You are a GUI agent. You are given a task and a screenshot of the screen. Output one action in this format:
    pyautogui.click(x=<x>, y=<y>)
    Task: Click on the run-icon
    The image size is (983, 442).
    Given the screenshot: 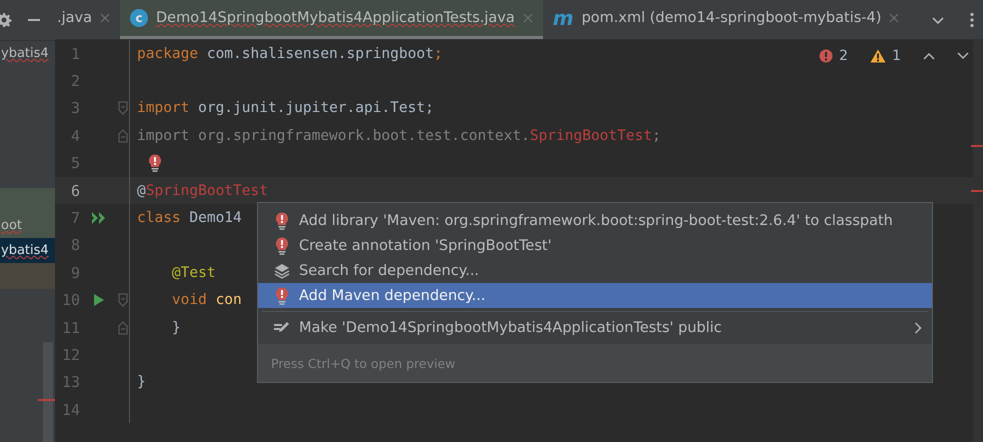 What is the action you would take?
    pyautogui.click(x=99, y=300)
    